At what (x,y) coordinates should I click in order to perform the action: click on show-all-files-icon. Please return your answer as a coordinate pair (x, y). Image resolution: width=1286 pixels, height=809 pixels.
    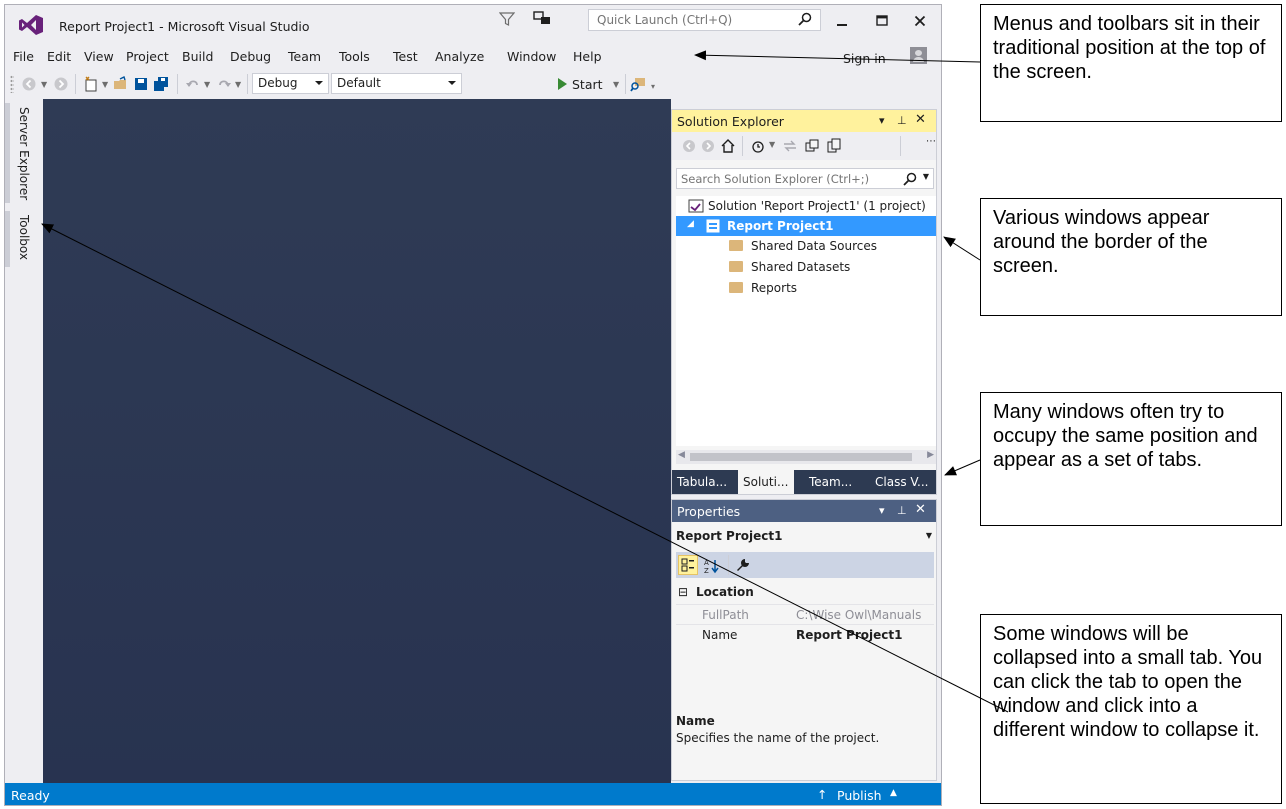
    Looking at the image, I should click on (834, 146).